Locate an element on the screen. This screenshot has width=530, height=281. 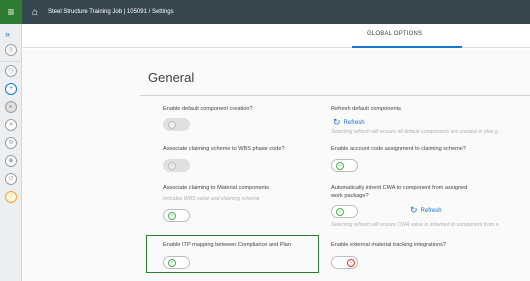
external-tracking-toggle: − is located at coordinates (344, 262).